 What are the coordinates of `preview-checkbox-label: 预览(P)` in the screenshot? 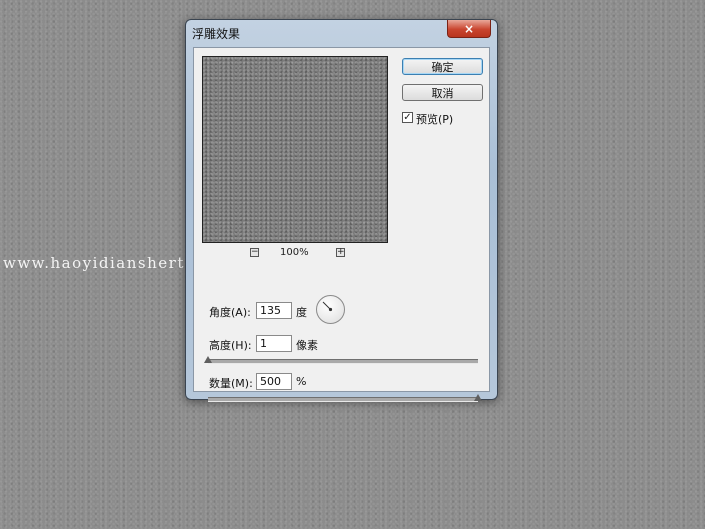 It's located at (435, 119).